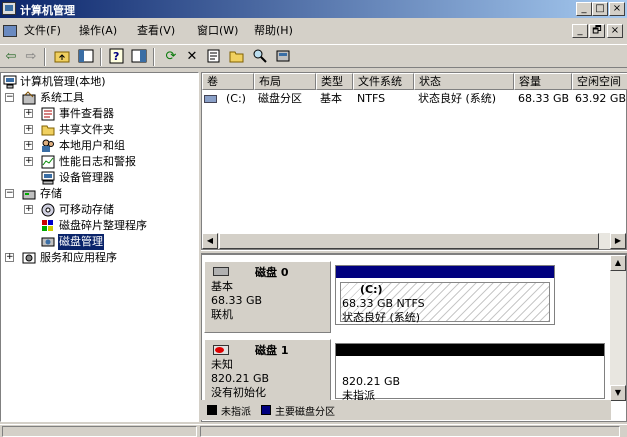 The height and width of the screenshot is (437, 627). What do you see at coordinates (313, 9) in the screenshot?
I see `title-bar: 计算机管理 _ □ ×` at bounding box center [313, 9].